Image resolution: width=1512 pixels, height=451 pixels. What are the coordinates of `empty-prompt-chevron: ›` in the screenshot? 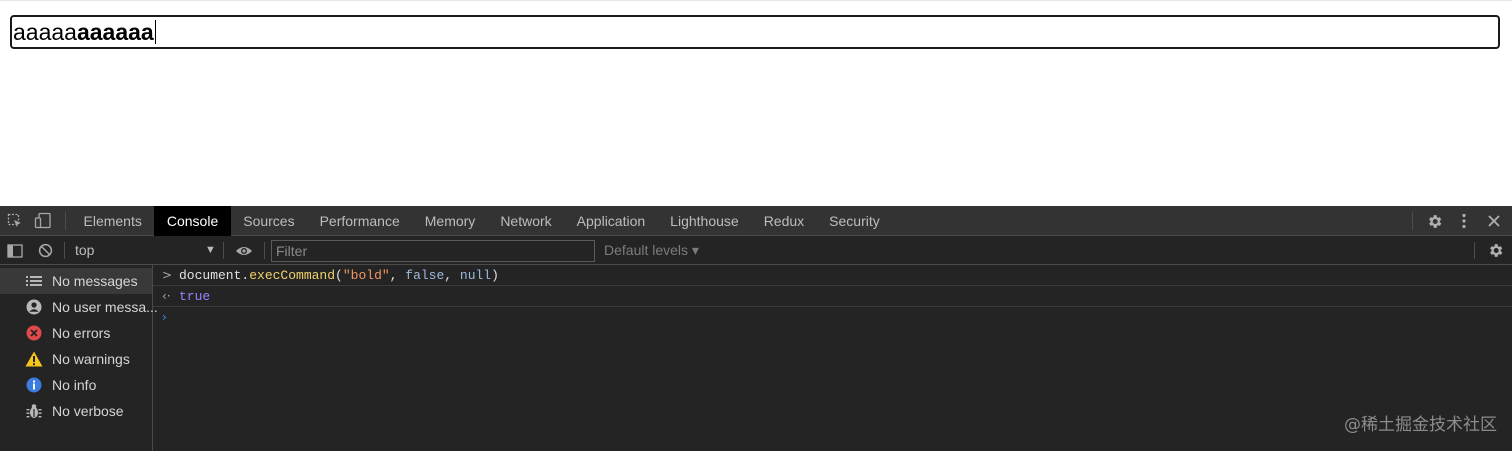 It's located at (164, 317).